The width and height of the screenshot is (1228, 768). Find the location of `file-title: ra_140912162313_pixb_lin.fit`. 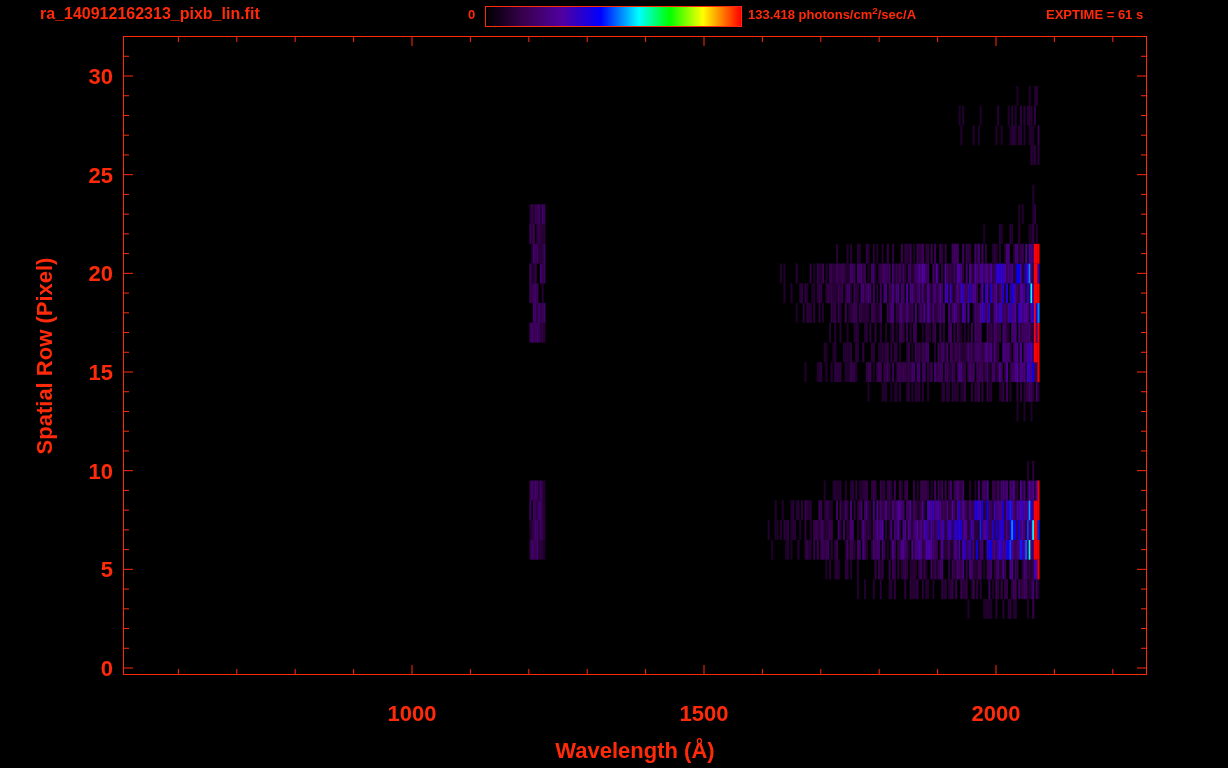

file-title: ra_140912162313_pixb_lin.fit is located at coordinates (150, 14).